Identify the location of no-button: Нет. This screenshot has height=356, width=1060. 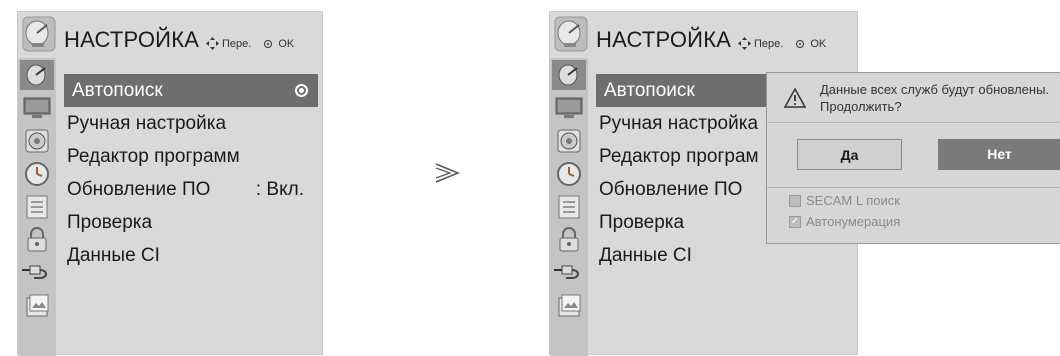
(999, 154).